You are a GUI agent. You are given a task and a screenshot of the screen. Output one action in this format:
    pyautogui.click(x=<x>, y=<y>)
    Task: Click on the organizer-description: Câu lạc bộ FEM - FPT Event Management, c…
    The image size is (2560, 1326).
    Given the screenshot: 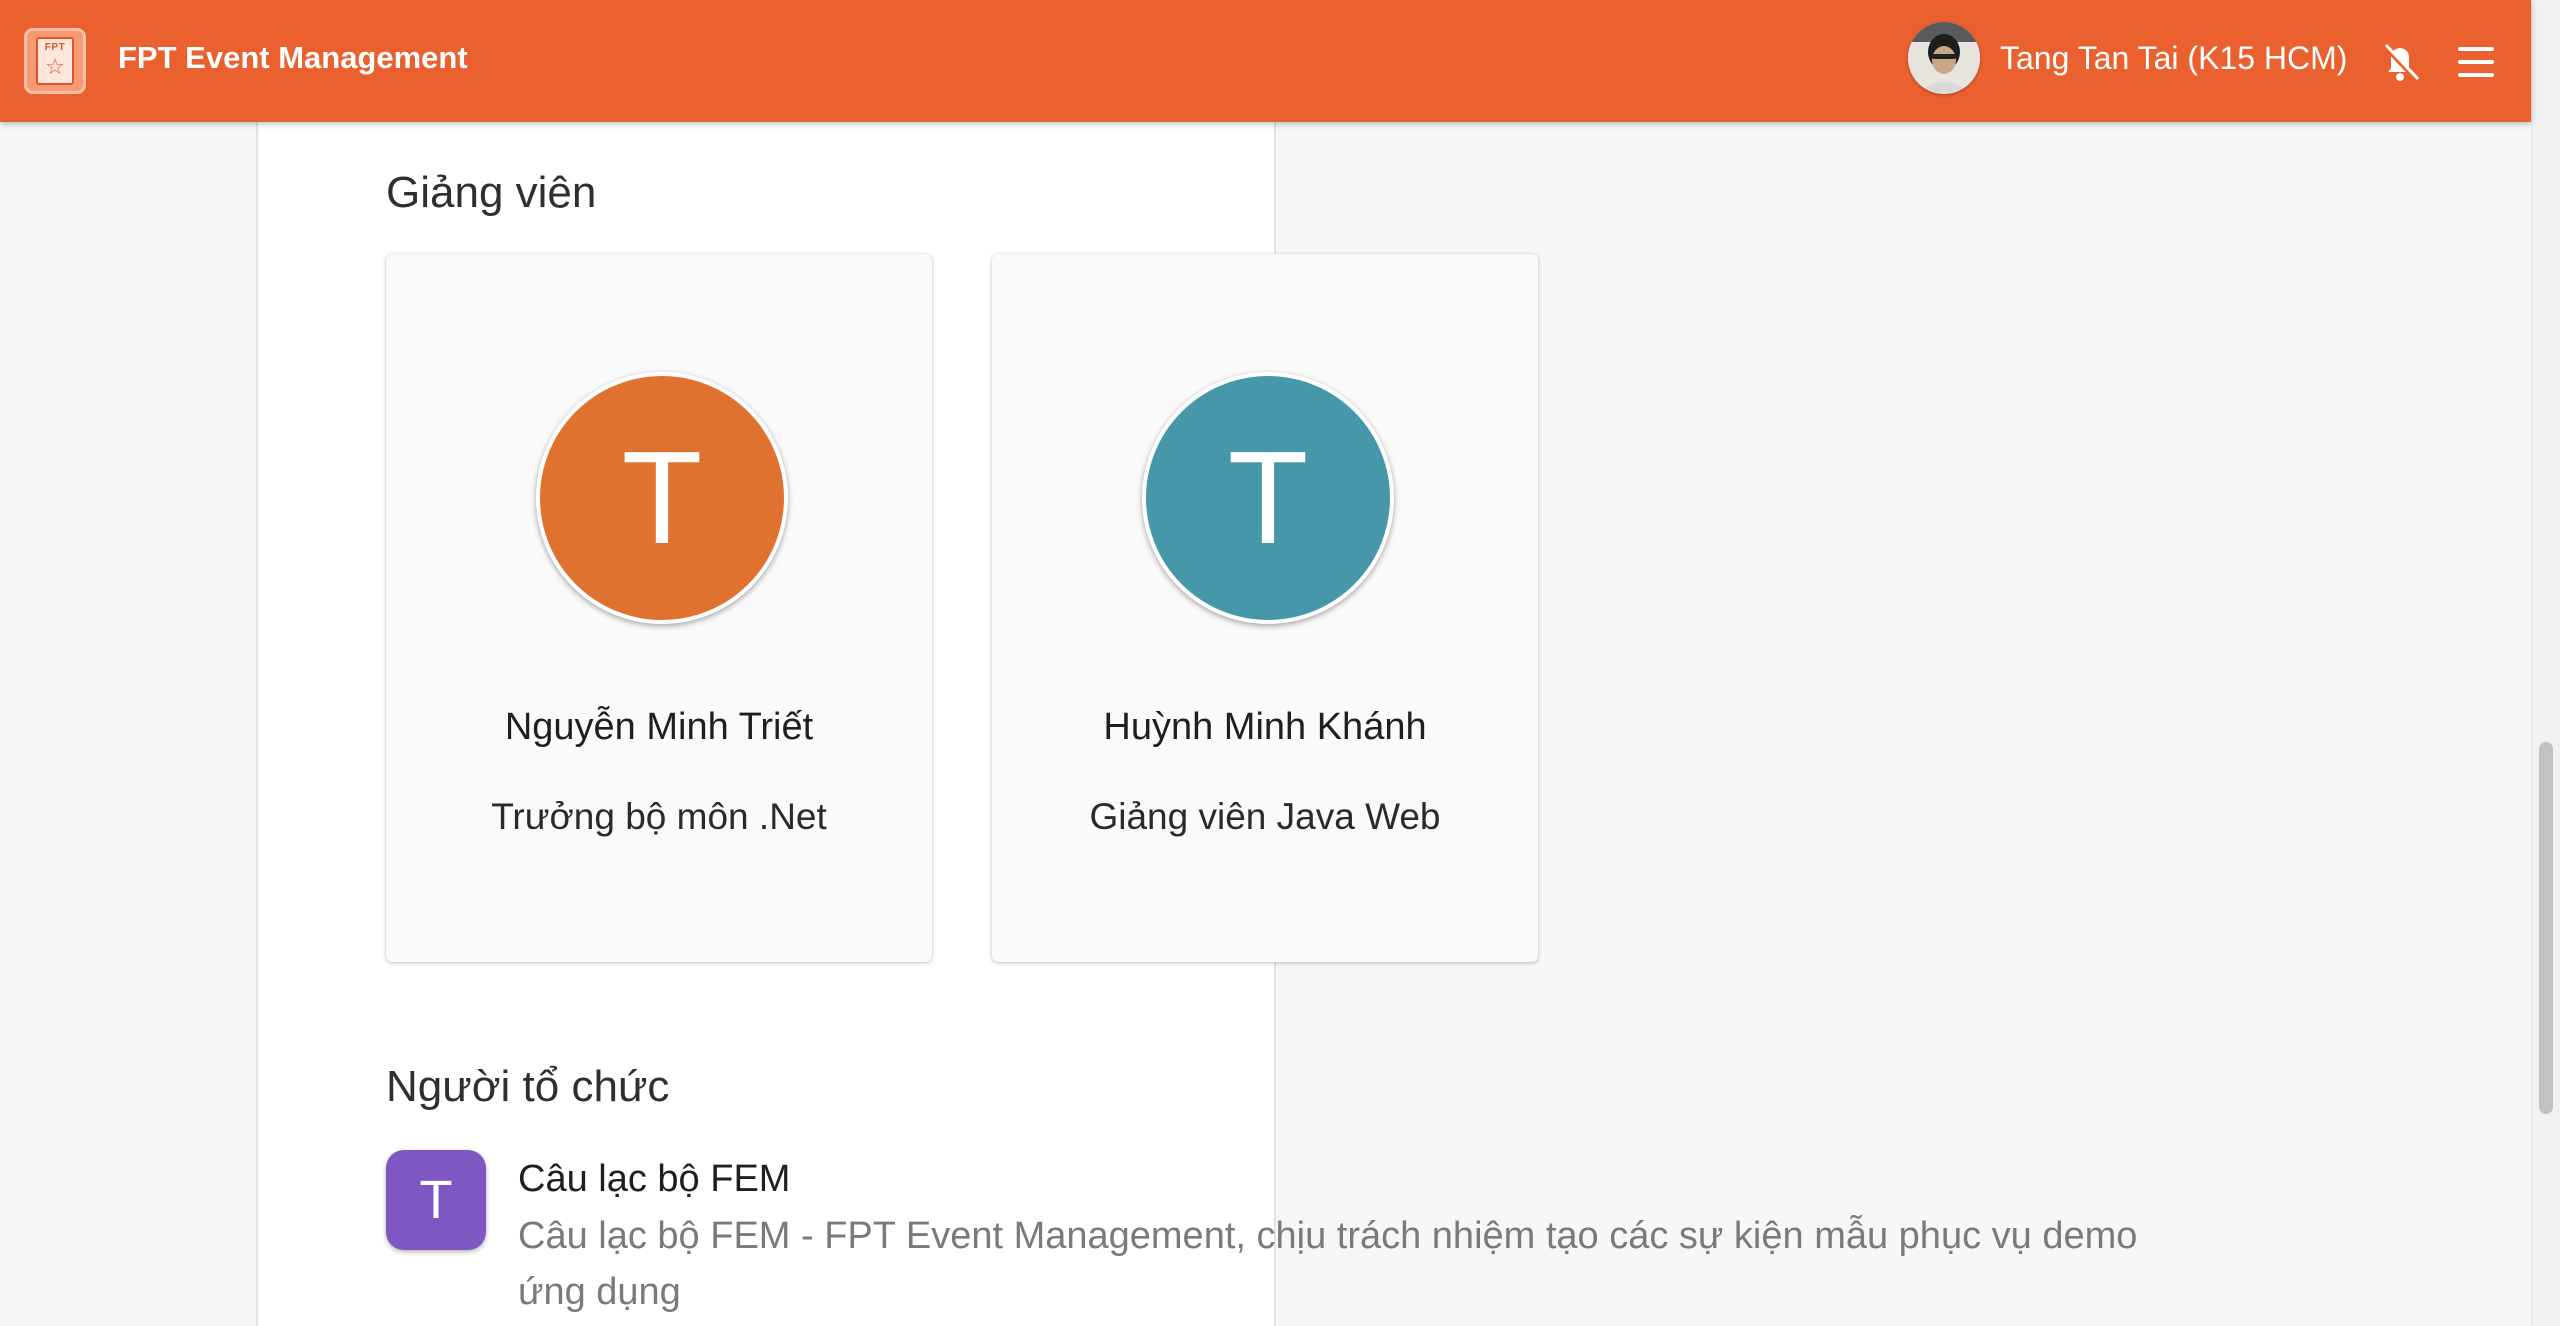 What is the action you would take?
    pyautogui.click(x=1328, y=1264)
    